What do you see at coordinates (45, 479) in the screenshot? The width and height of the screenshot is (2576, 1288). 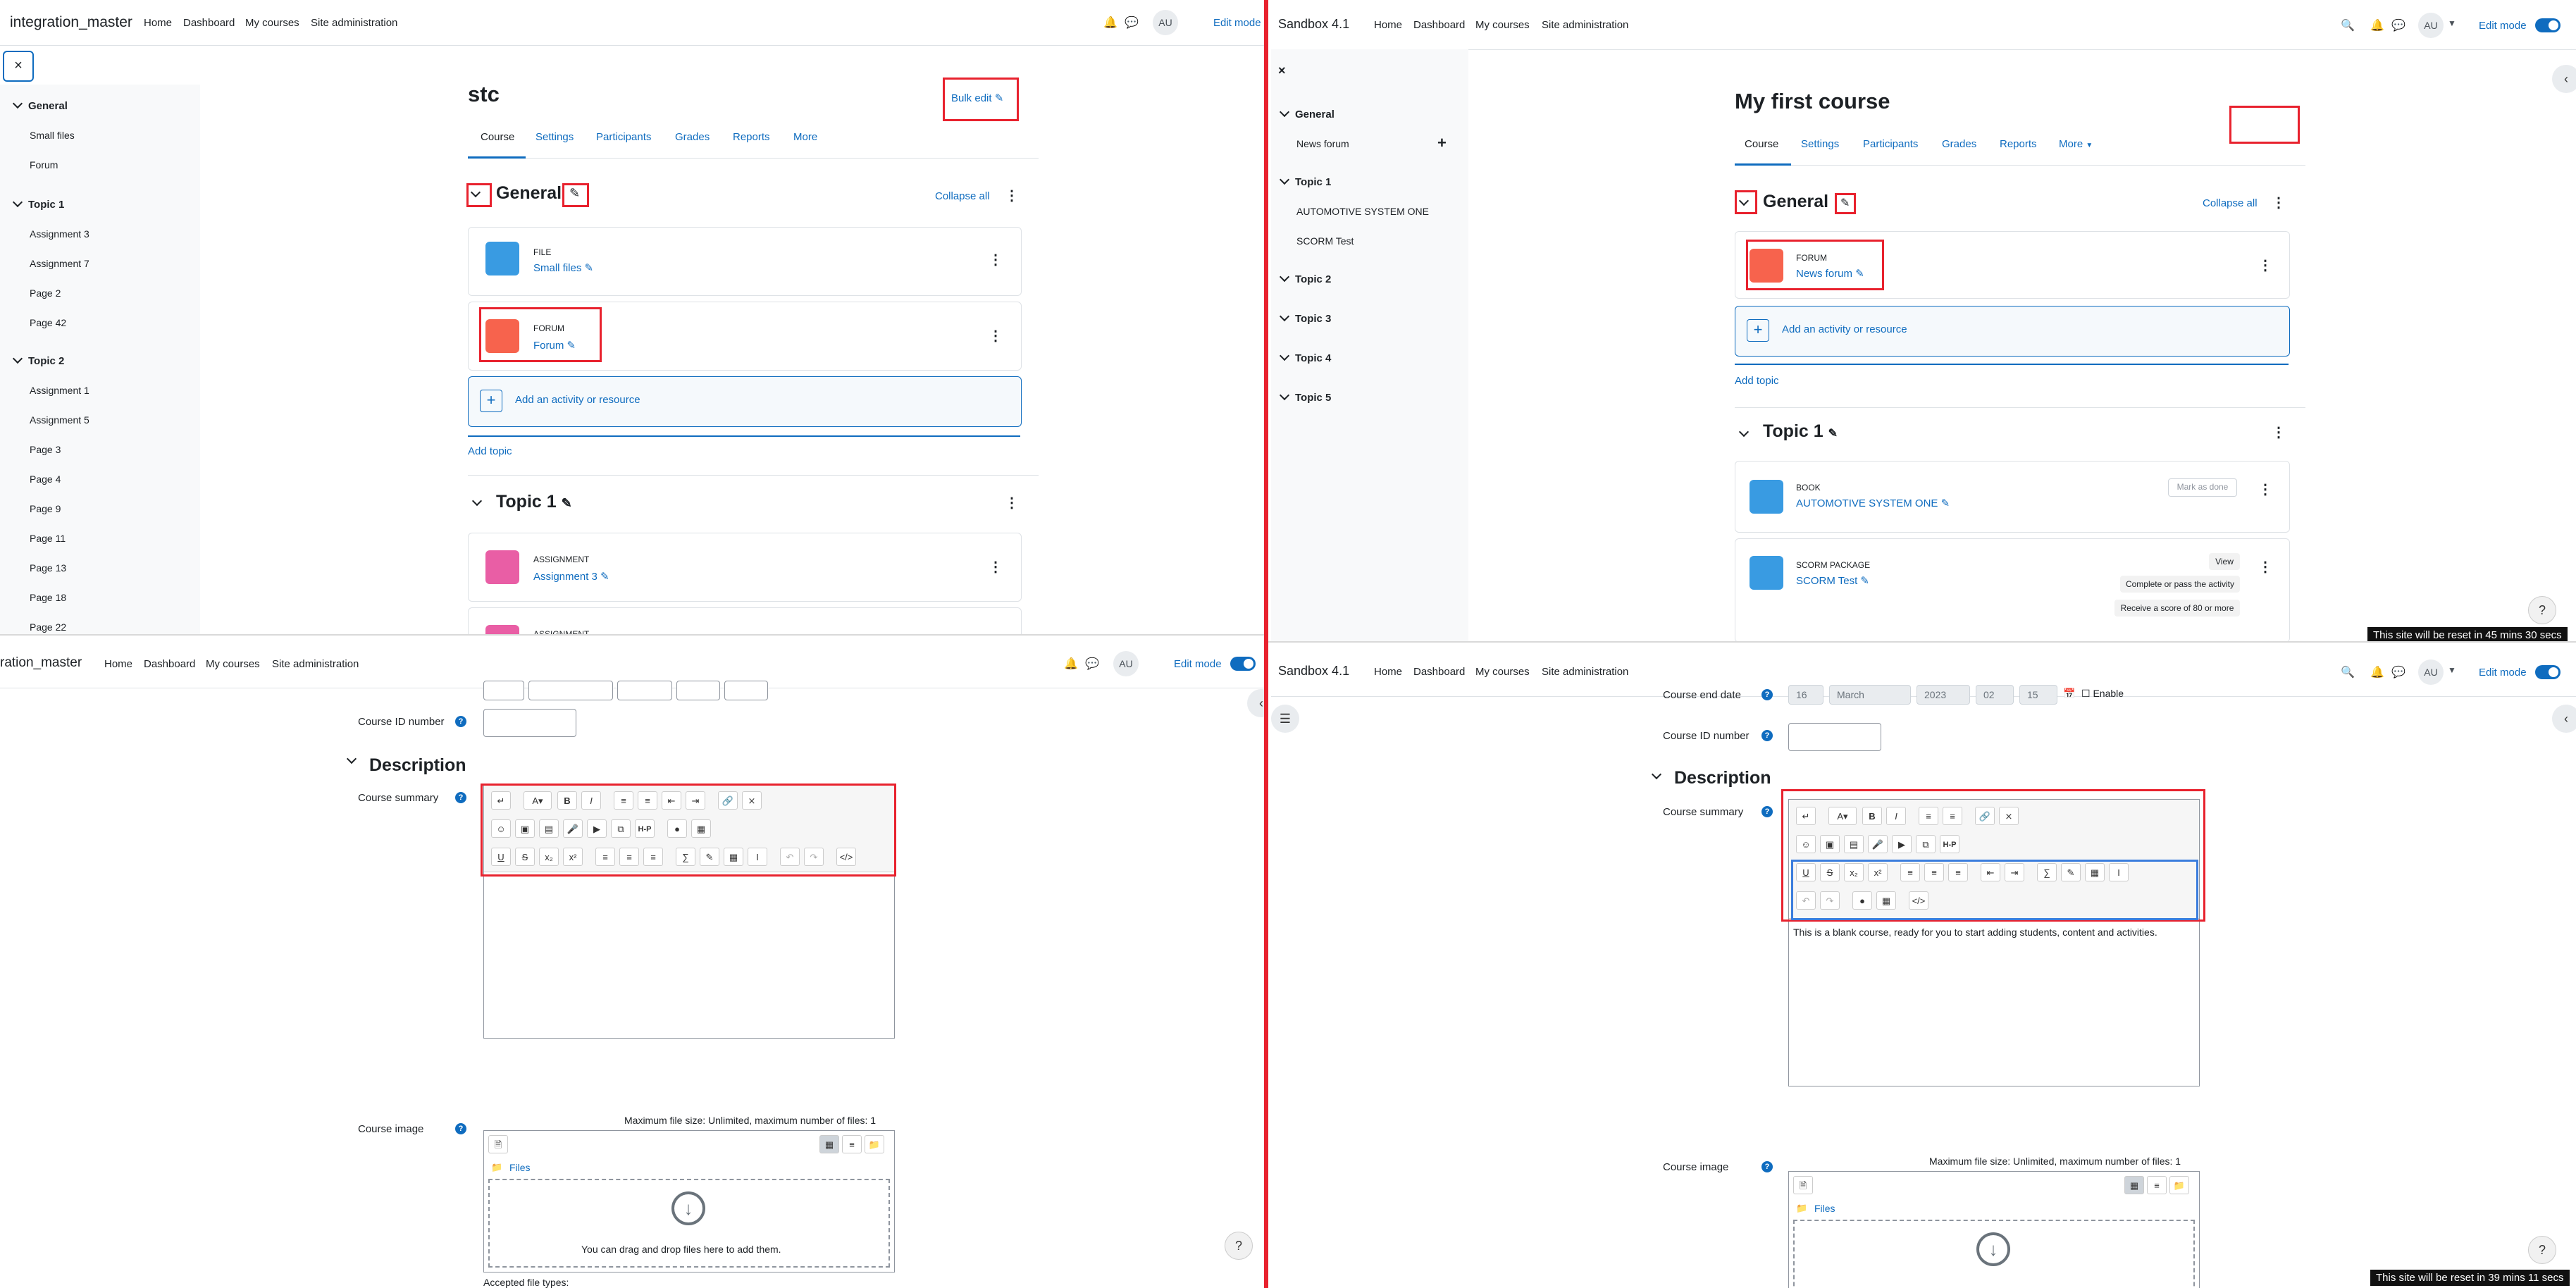 I see `sidebar-item-page-4: Page 4` at bounding box center [45, 479].